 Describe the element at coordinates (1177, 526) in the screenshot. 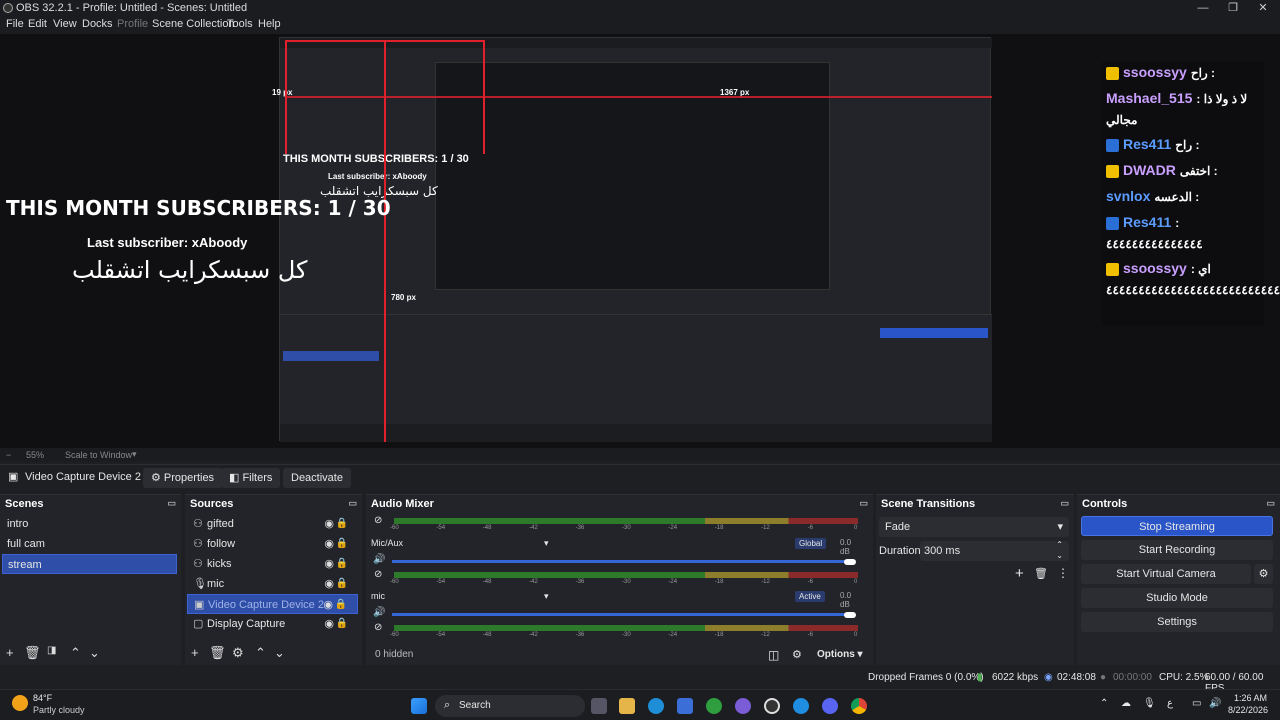

I see `stop-streaming-button: Stop Streaming` at that location.